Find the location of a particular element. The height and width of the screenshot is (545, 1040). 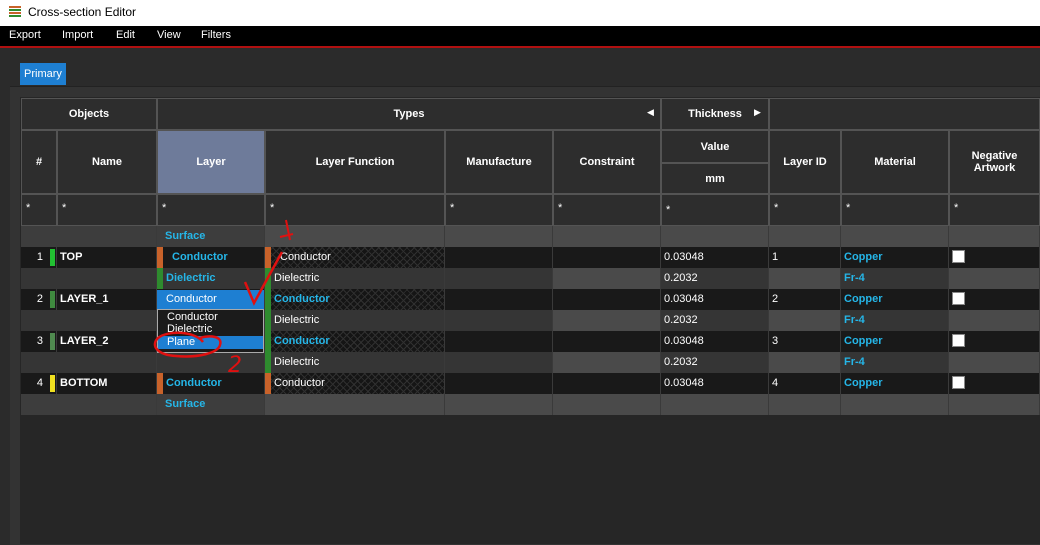

dropdown-option-dielectric: Dielectric is located at coordinates (210, 329).